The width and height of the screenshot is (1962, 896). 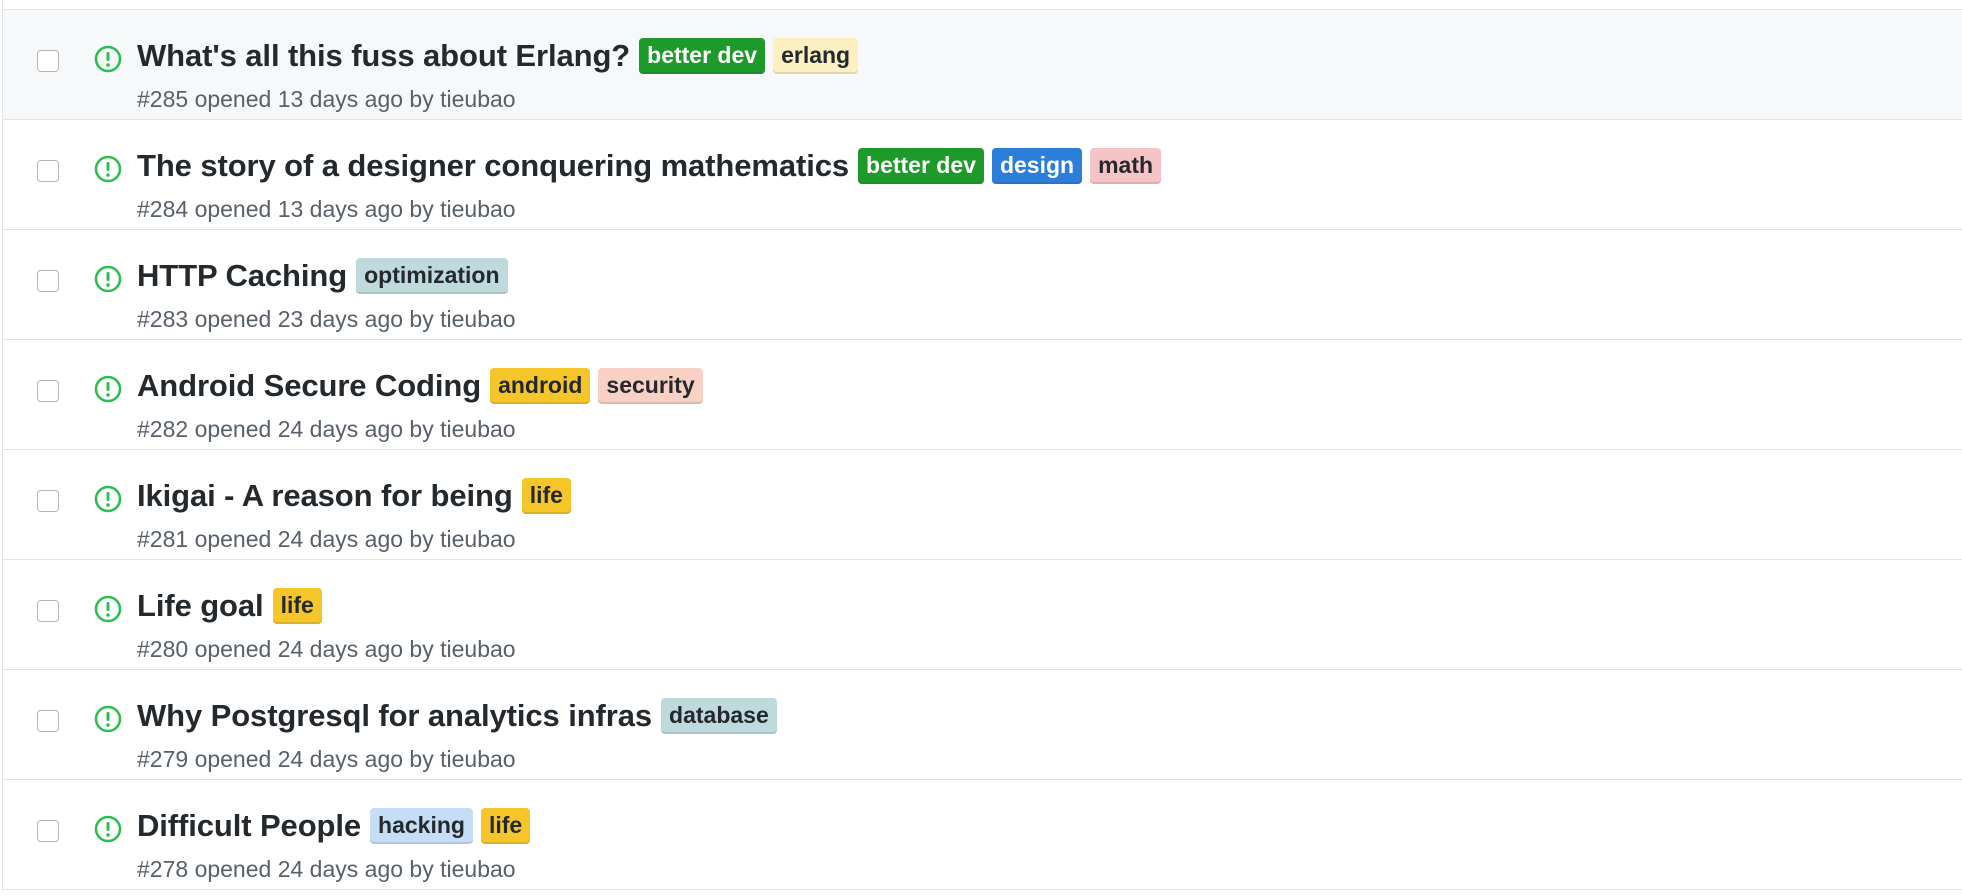 What do you see at coordinates (163, 319) in the screenshot?
I see `issue-number: #283` at bounding box center [163, 319].